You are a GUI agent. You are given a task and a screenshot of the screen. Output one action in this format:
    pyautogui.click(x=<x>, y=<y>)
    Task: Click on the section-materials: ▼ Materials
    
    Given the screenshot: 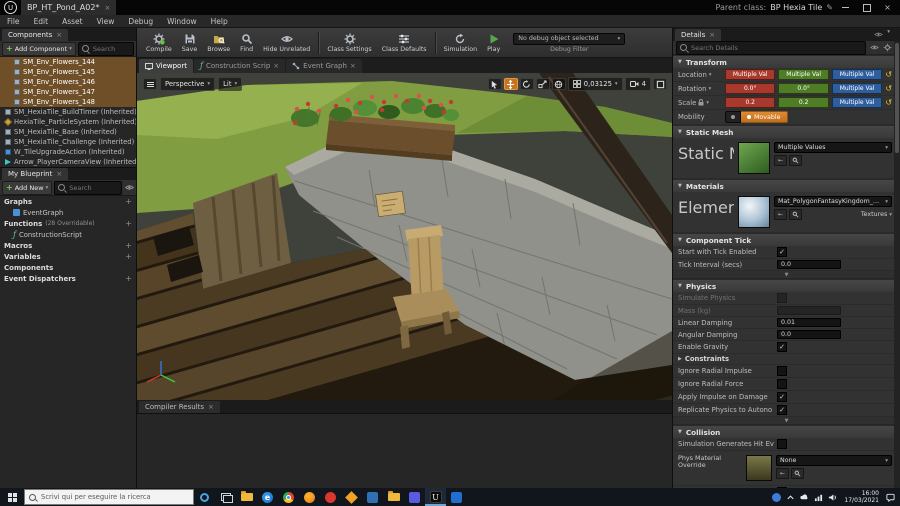 What is the action you would take?
    pyautogui.click(x=786, y=185)
    